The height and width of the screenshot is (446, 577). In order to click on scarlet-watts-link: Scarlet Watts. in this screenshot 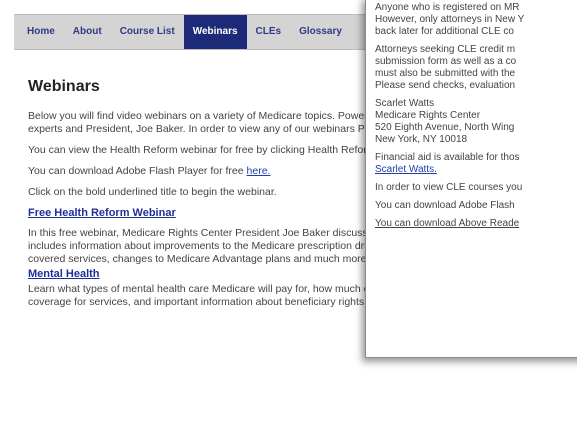, I will do `click(406, 169)`.